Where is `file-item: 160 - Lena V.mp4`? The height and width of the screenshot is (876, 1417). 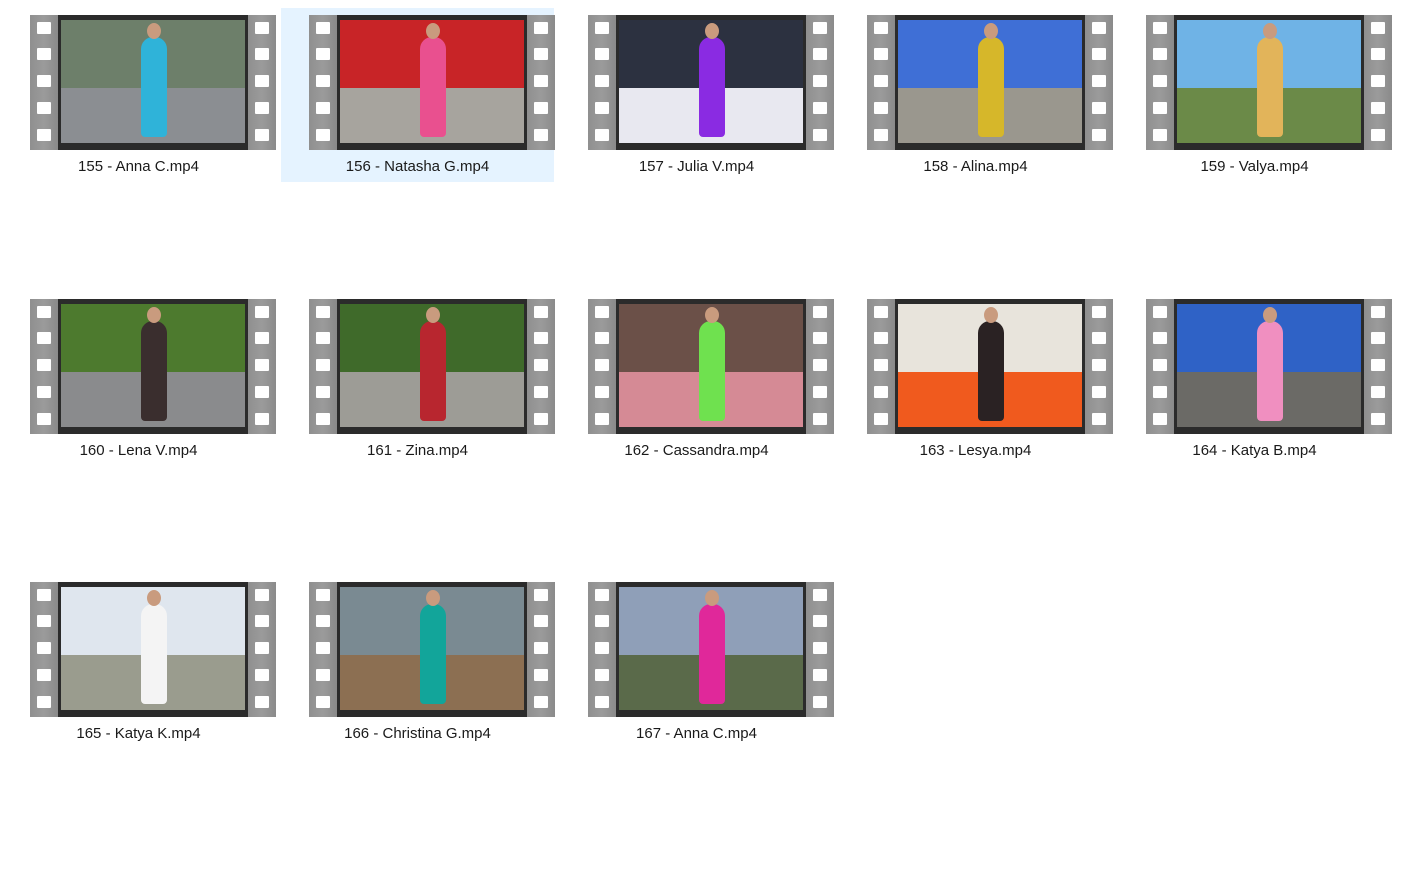
file-item: 160 - Lena V.mp4 is located at coordinates (139, 379).